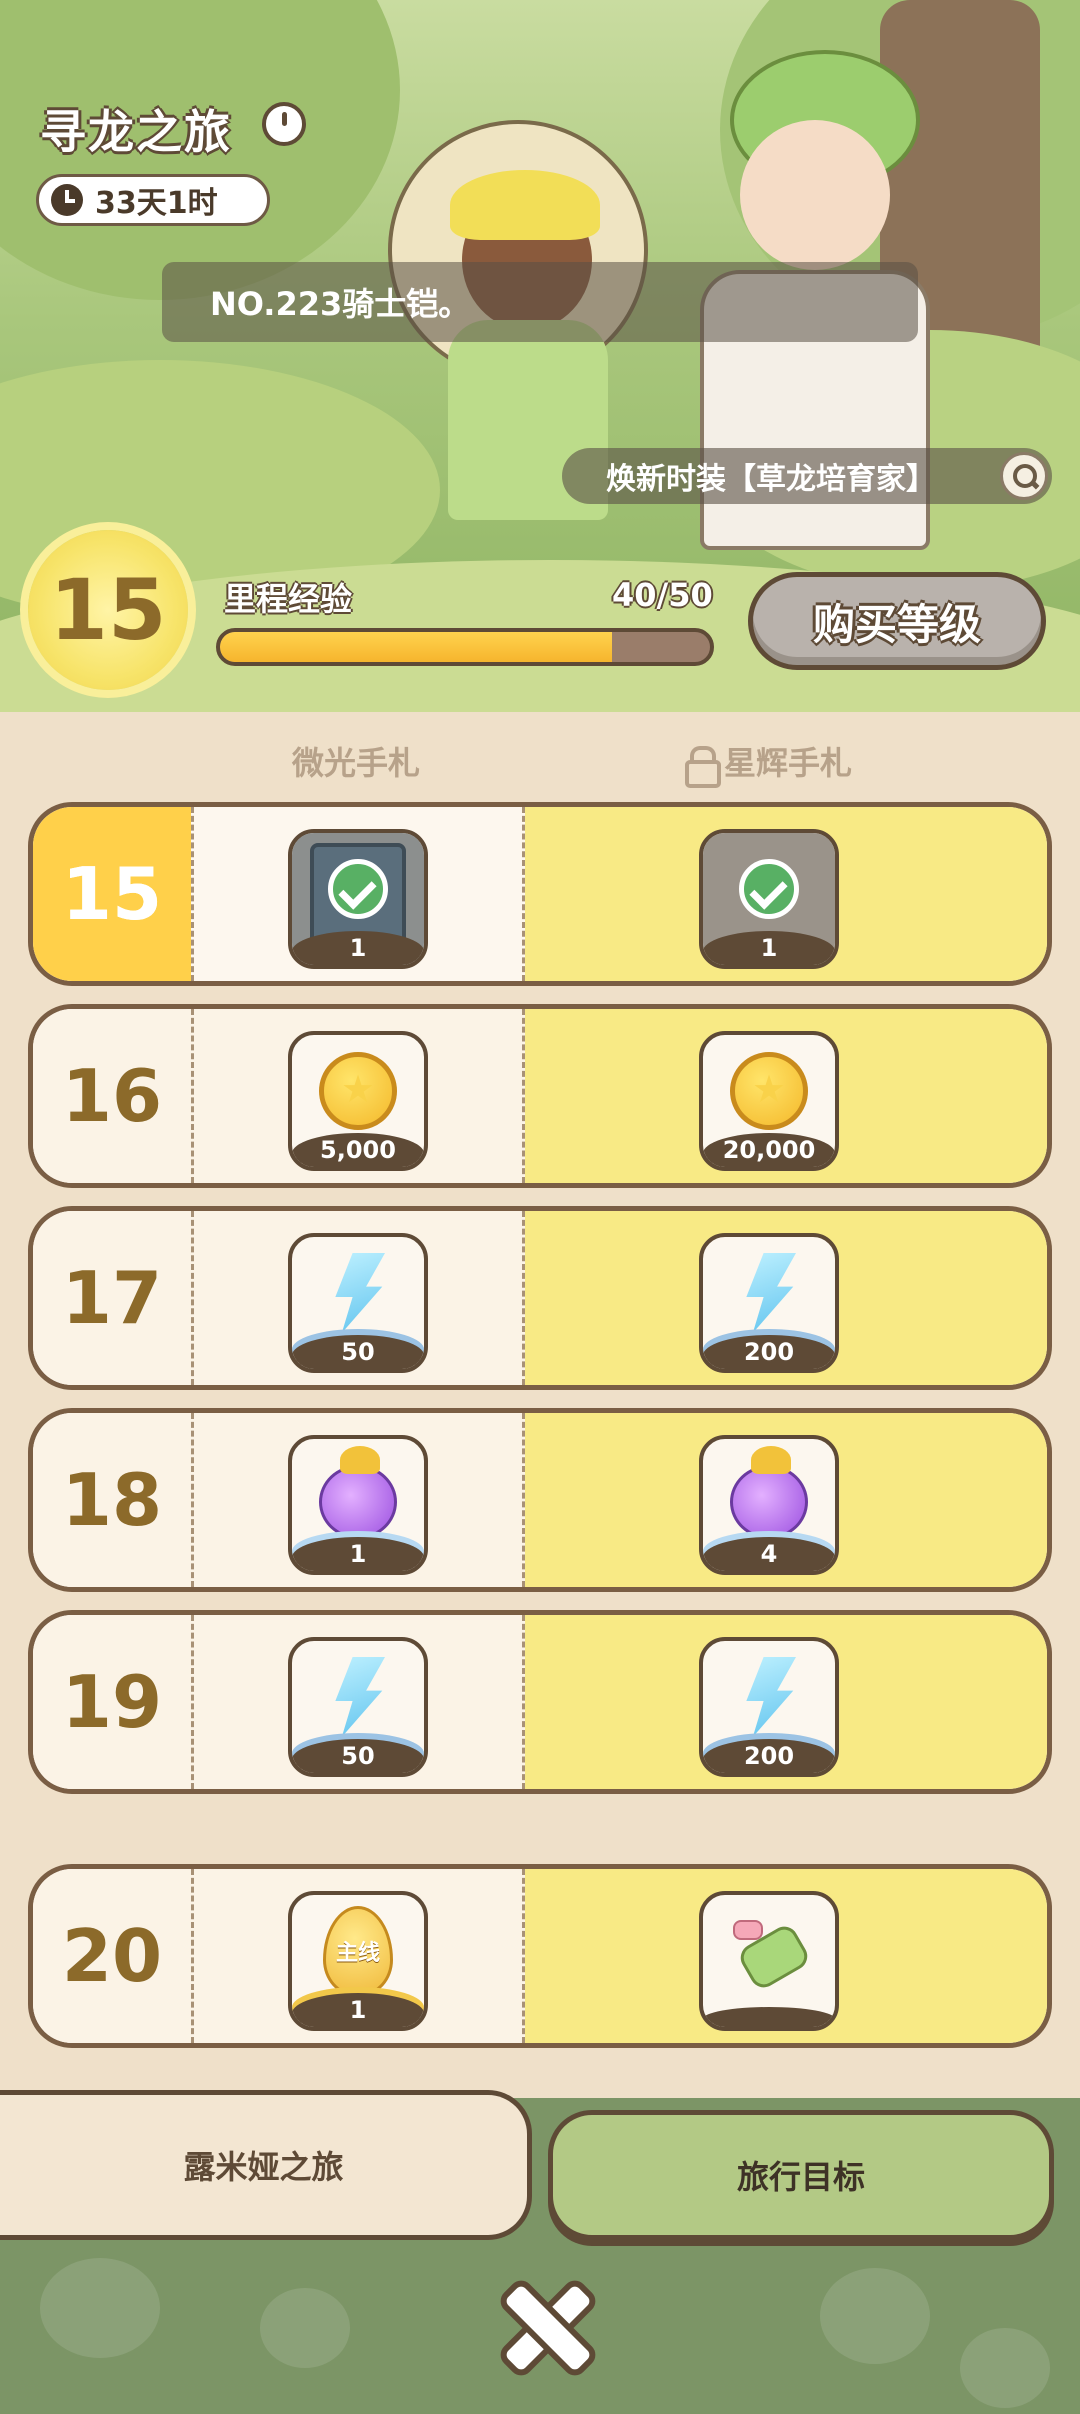 The width and height of the screenshot is (1080, 2414). Describe the element at coordinates (358, 1150) in the screenshot. I see `reward-qty: 5,000` at that location.